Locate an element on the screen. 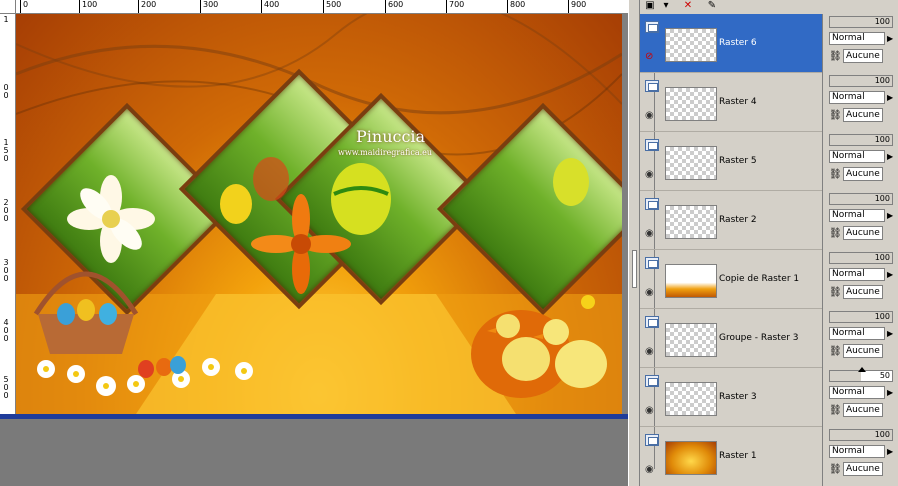 The width and height of the screenshot is (898, 486). layer-row-raster-4: ◉ Raster 4 is located at coordinates (731, 102).